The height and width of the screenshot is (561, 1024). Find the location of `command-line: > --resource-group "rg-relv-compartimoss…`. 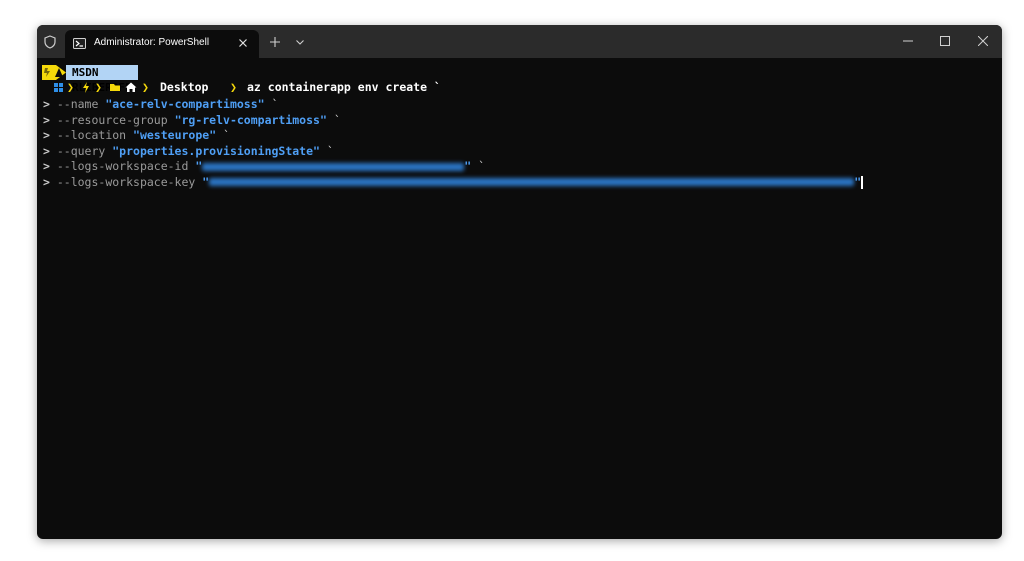

command-line: > --resource-group "rg-relv-compartimoss… is located at coordinates (192, 120).